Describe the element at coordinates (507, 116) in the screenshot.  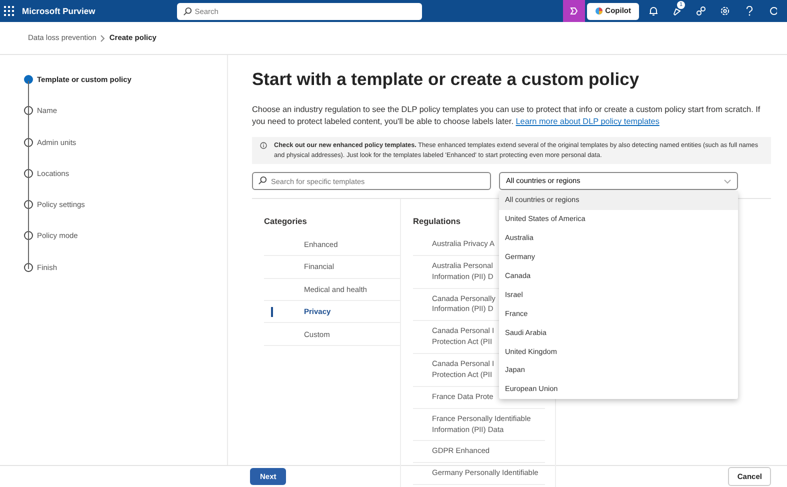
I see `description-text: Choose an industry regulation to see the DLP policy templates you can use to protect that info or create a custom policy start from scratch. If you need to protect labeled content, you'll be able to choose labels later. Learn more about DLP policy templates` at that location.